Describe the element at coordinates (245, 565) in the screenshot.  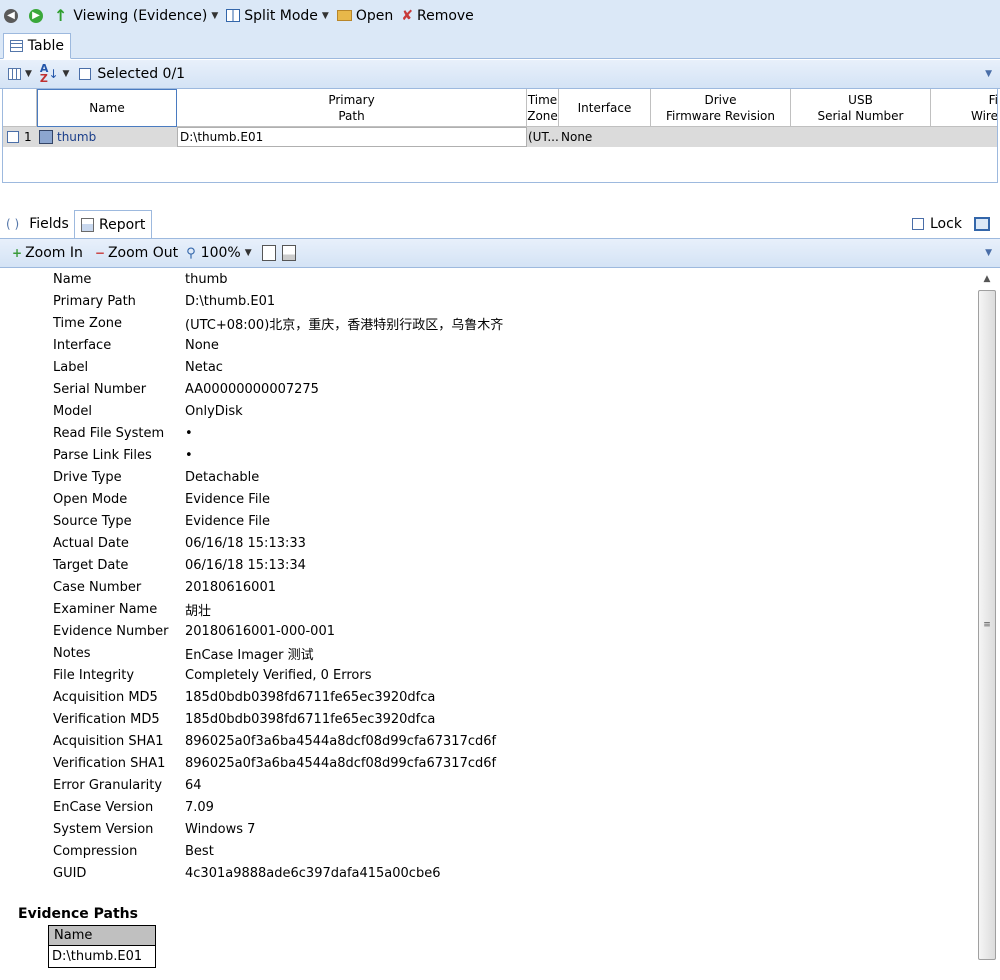
I see `report-field-value: 06/16/18 15:13:34` at that location.